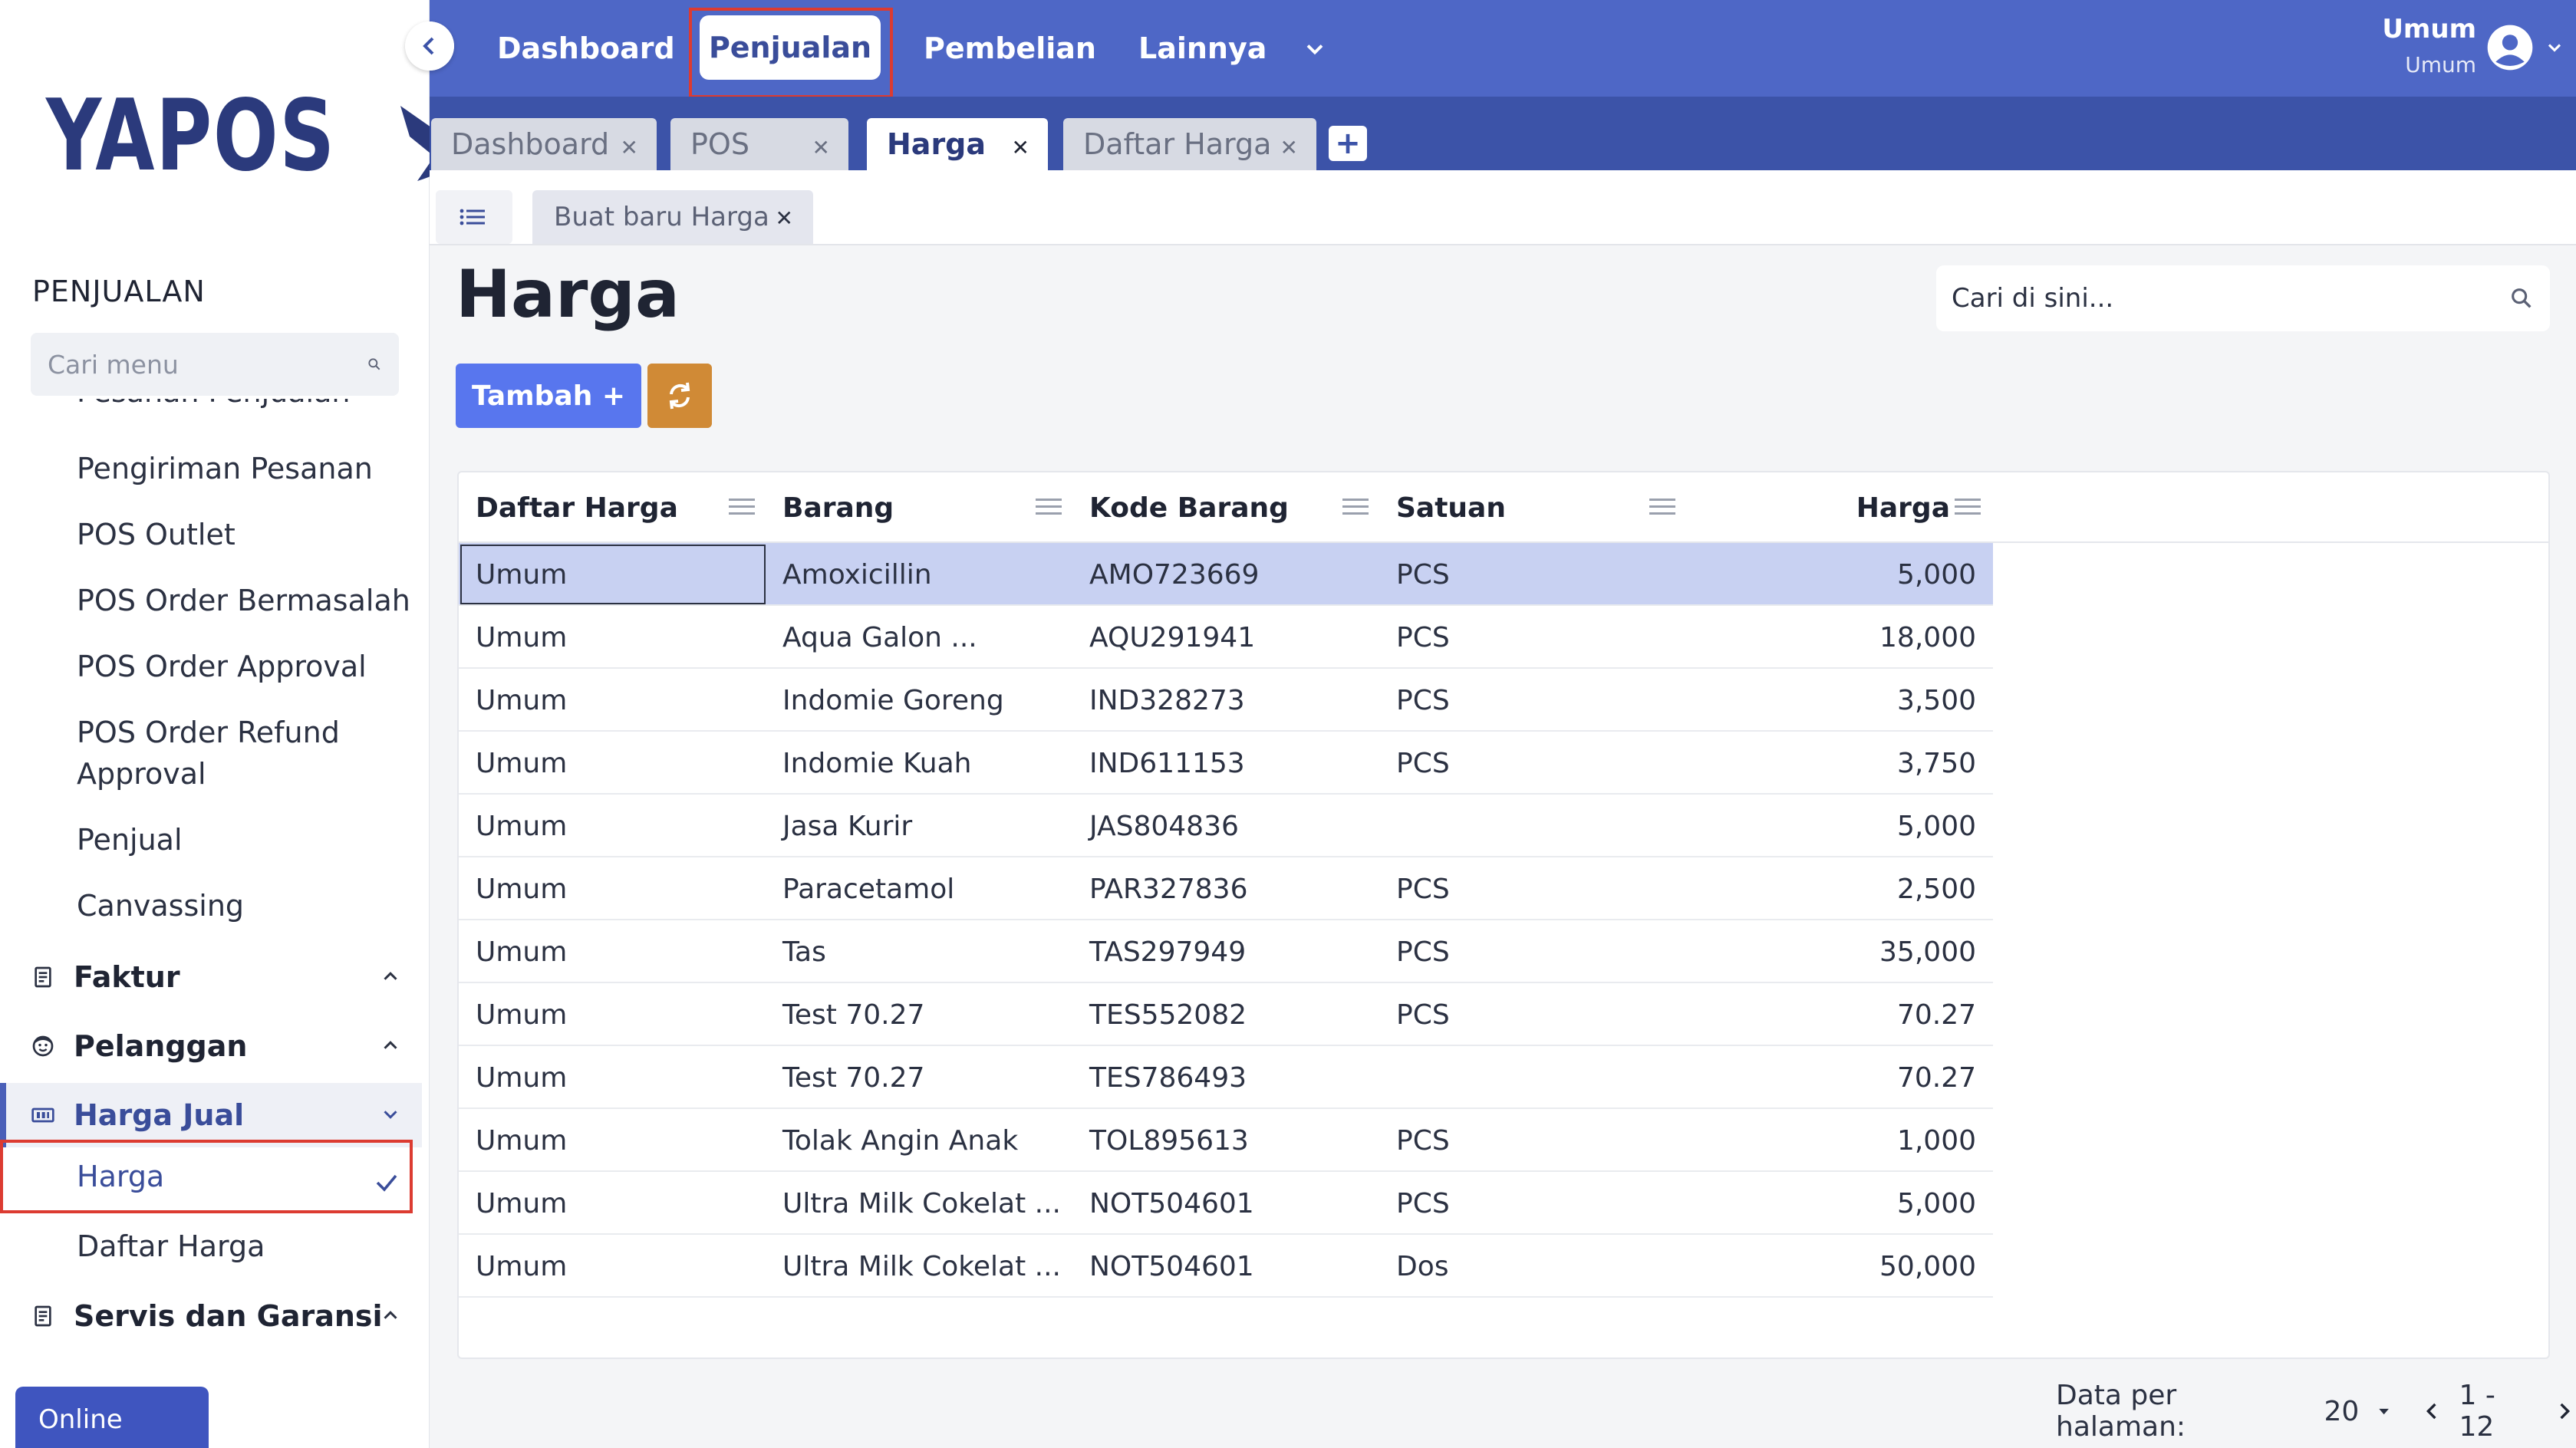  Describe the element at coordinates (544, 144) in the screenshot. I see `tab-dashboard: Dashboard ✕` at that location.